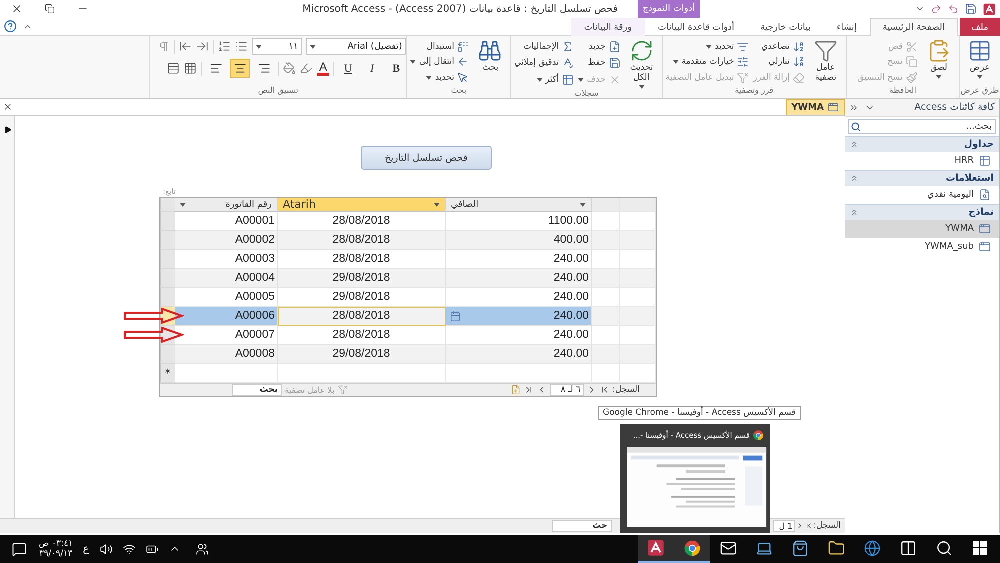  What do you see at coordinates (129, 549) in the screenshot?
I see `wifi-icon` at bounding box center [129, 549].